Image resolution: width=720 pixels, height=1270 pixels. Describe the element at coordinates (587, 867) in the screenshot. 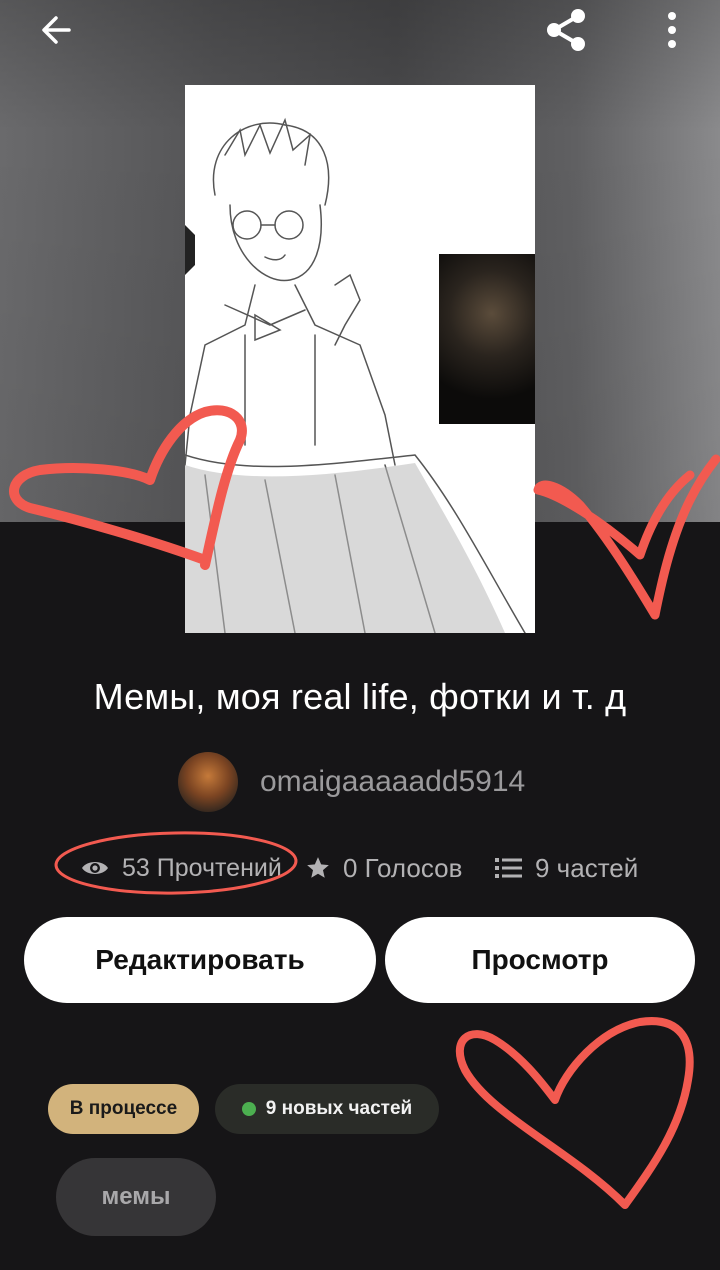

I see `parts-count: 9 частей` at that location.